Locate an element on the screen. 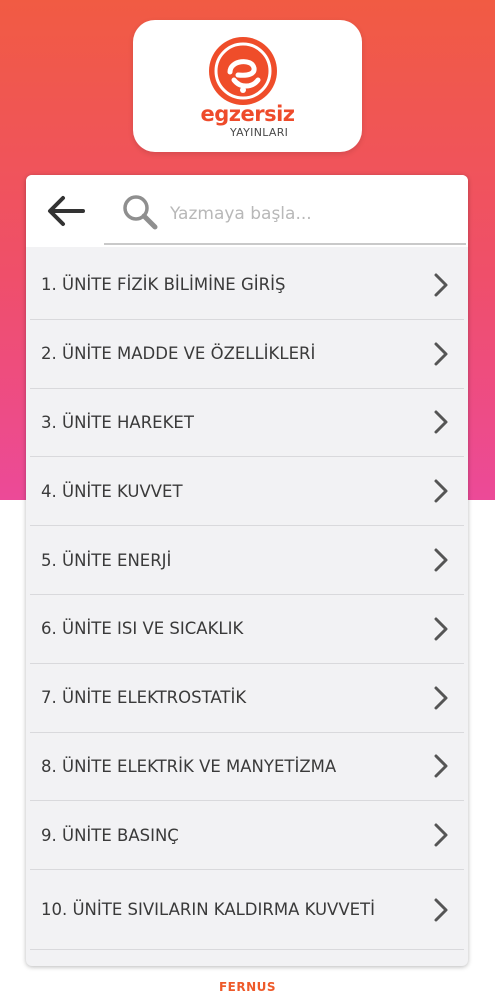 The image size is (495, 1000). search-input is located at coordinates (310, 214).